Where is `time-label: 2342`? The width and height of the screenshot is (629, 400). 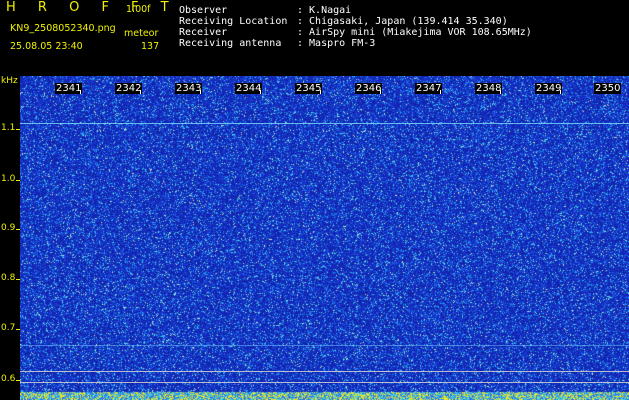 time-label: 2342 is located at coordinates (129, 88).